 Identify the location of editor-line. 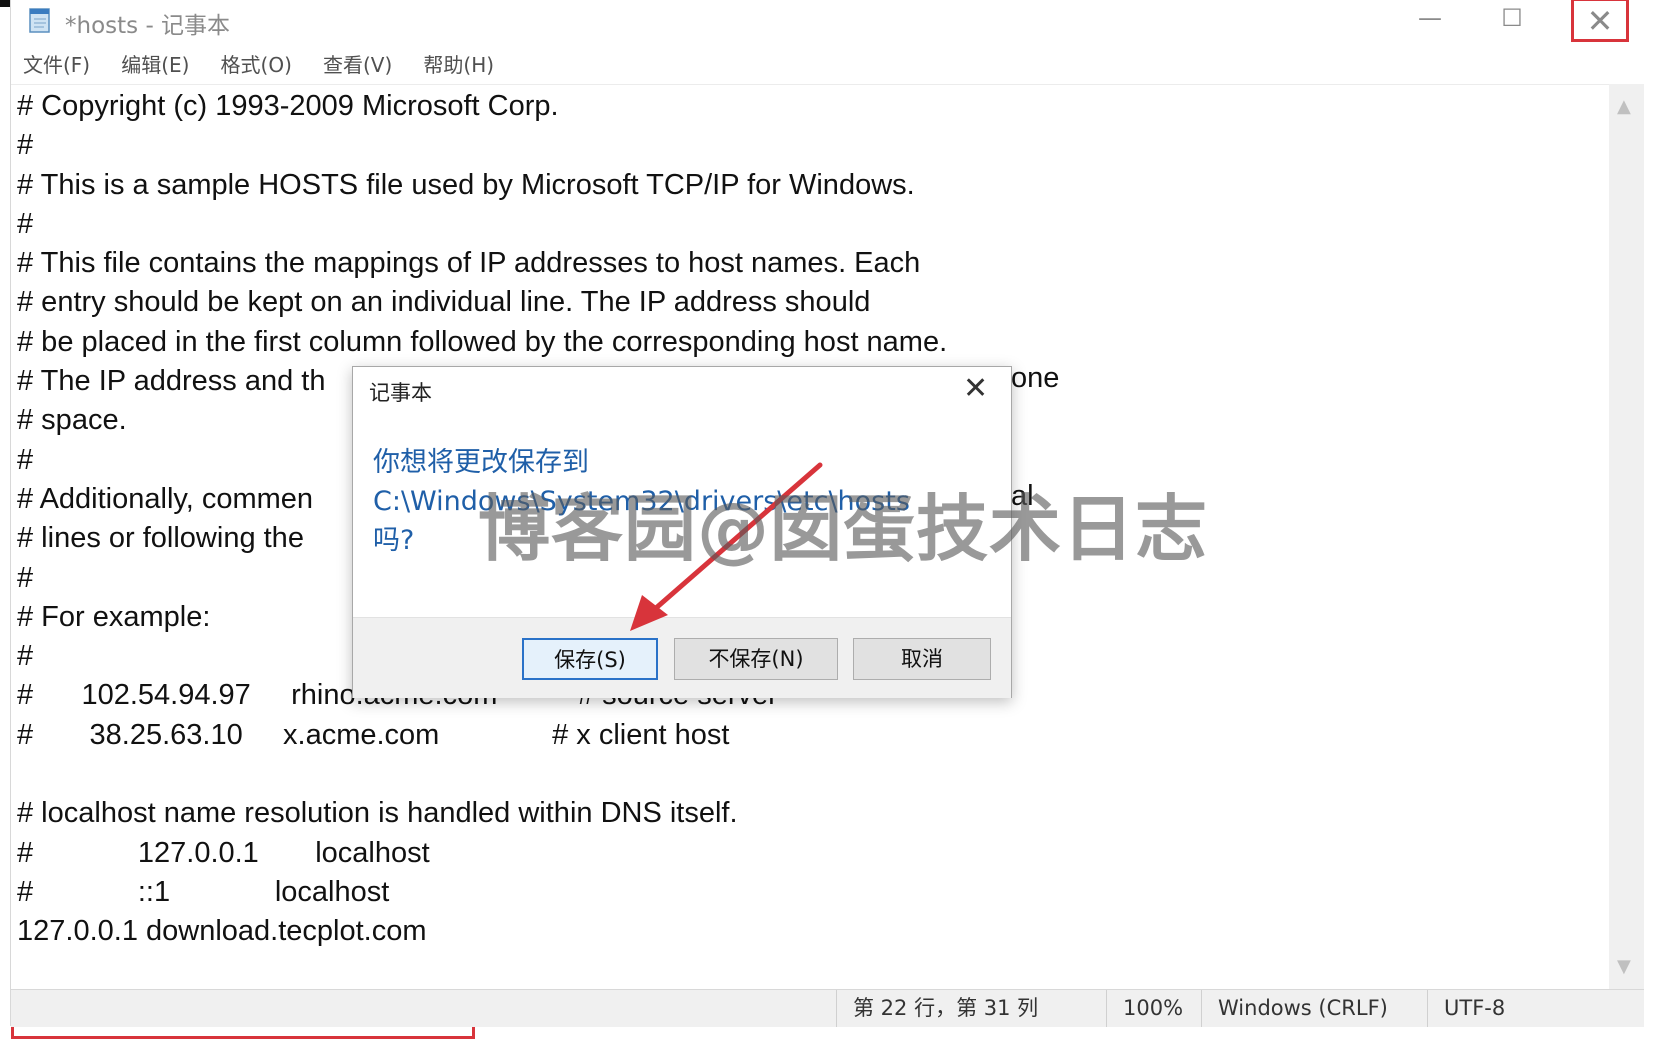
(482, 774).